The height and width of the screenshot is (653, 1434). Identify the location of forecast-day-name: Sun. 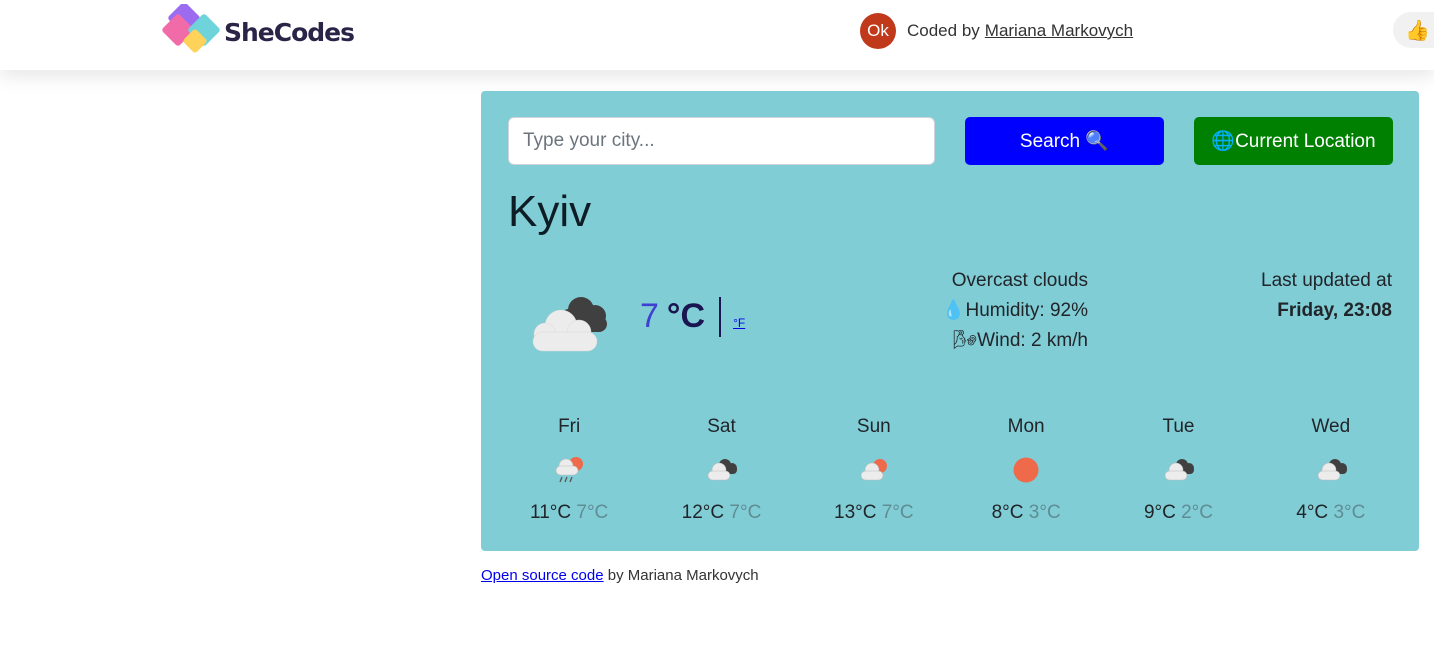
(873, 426).